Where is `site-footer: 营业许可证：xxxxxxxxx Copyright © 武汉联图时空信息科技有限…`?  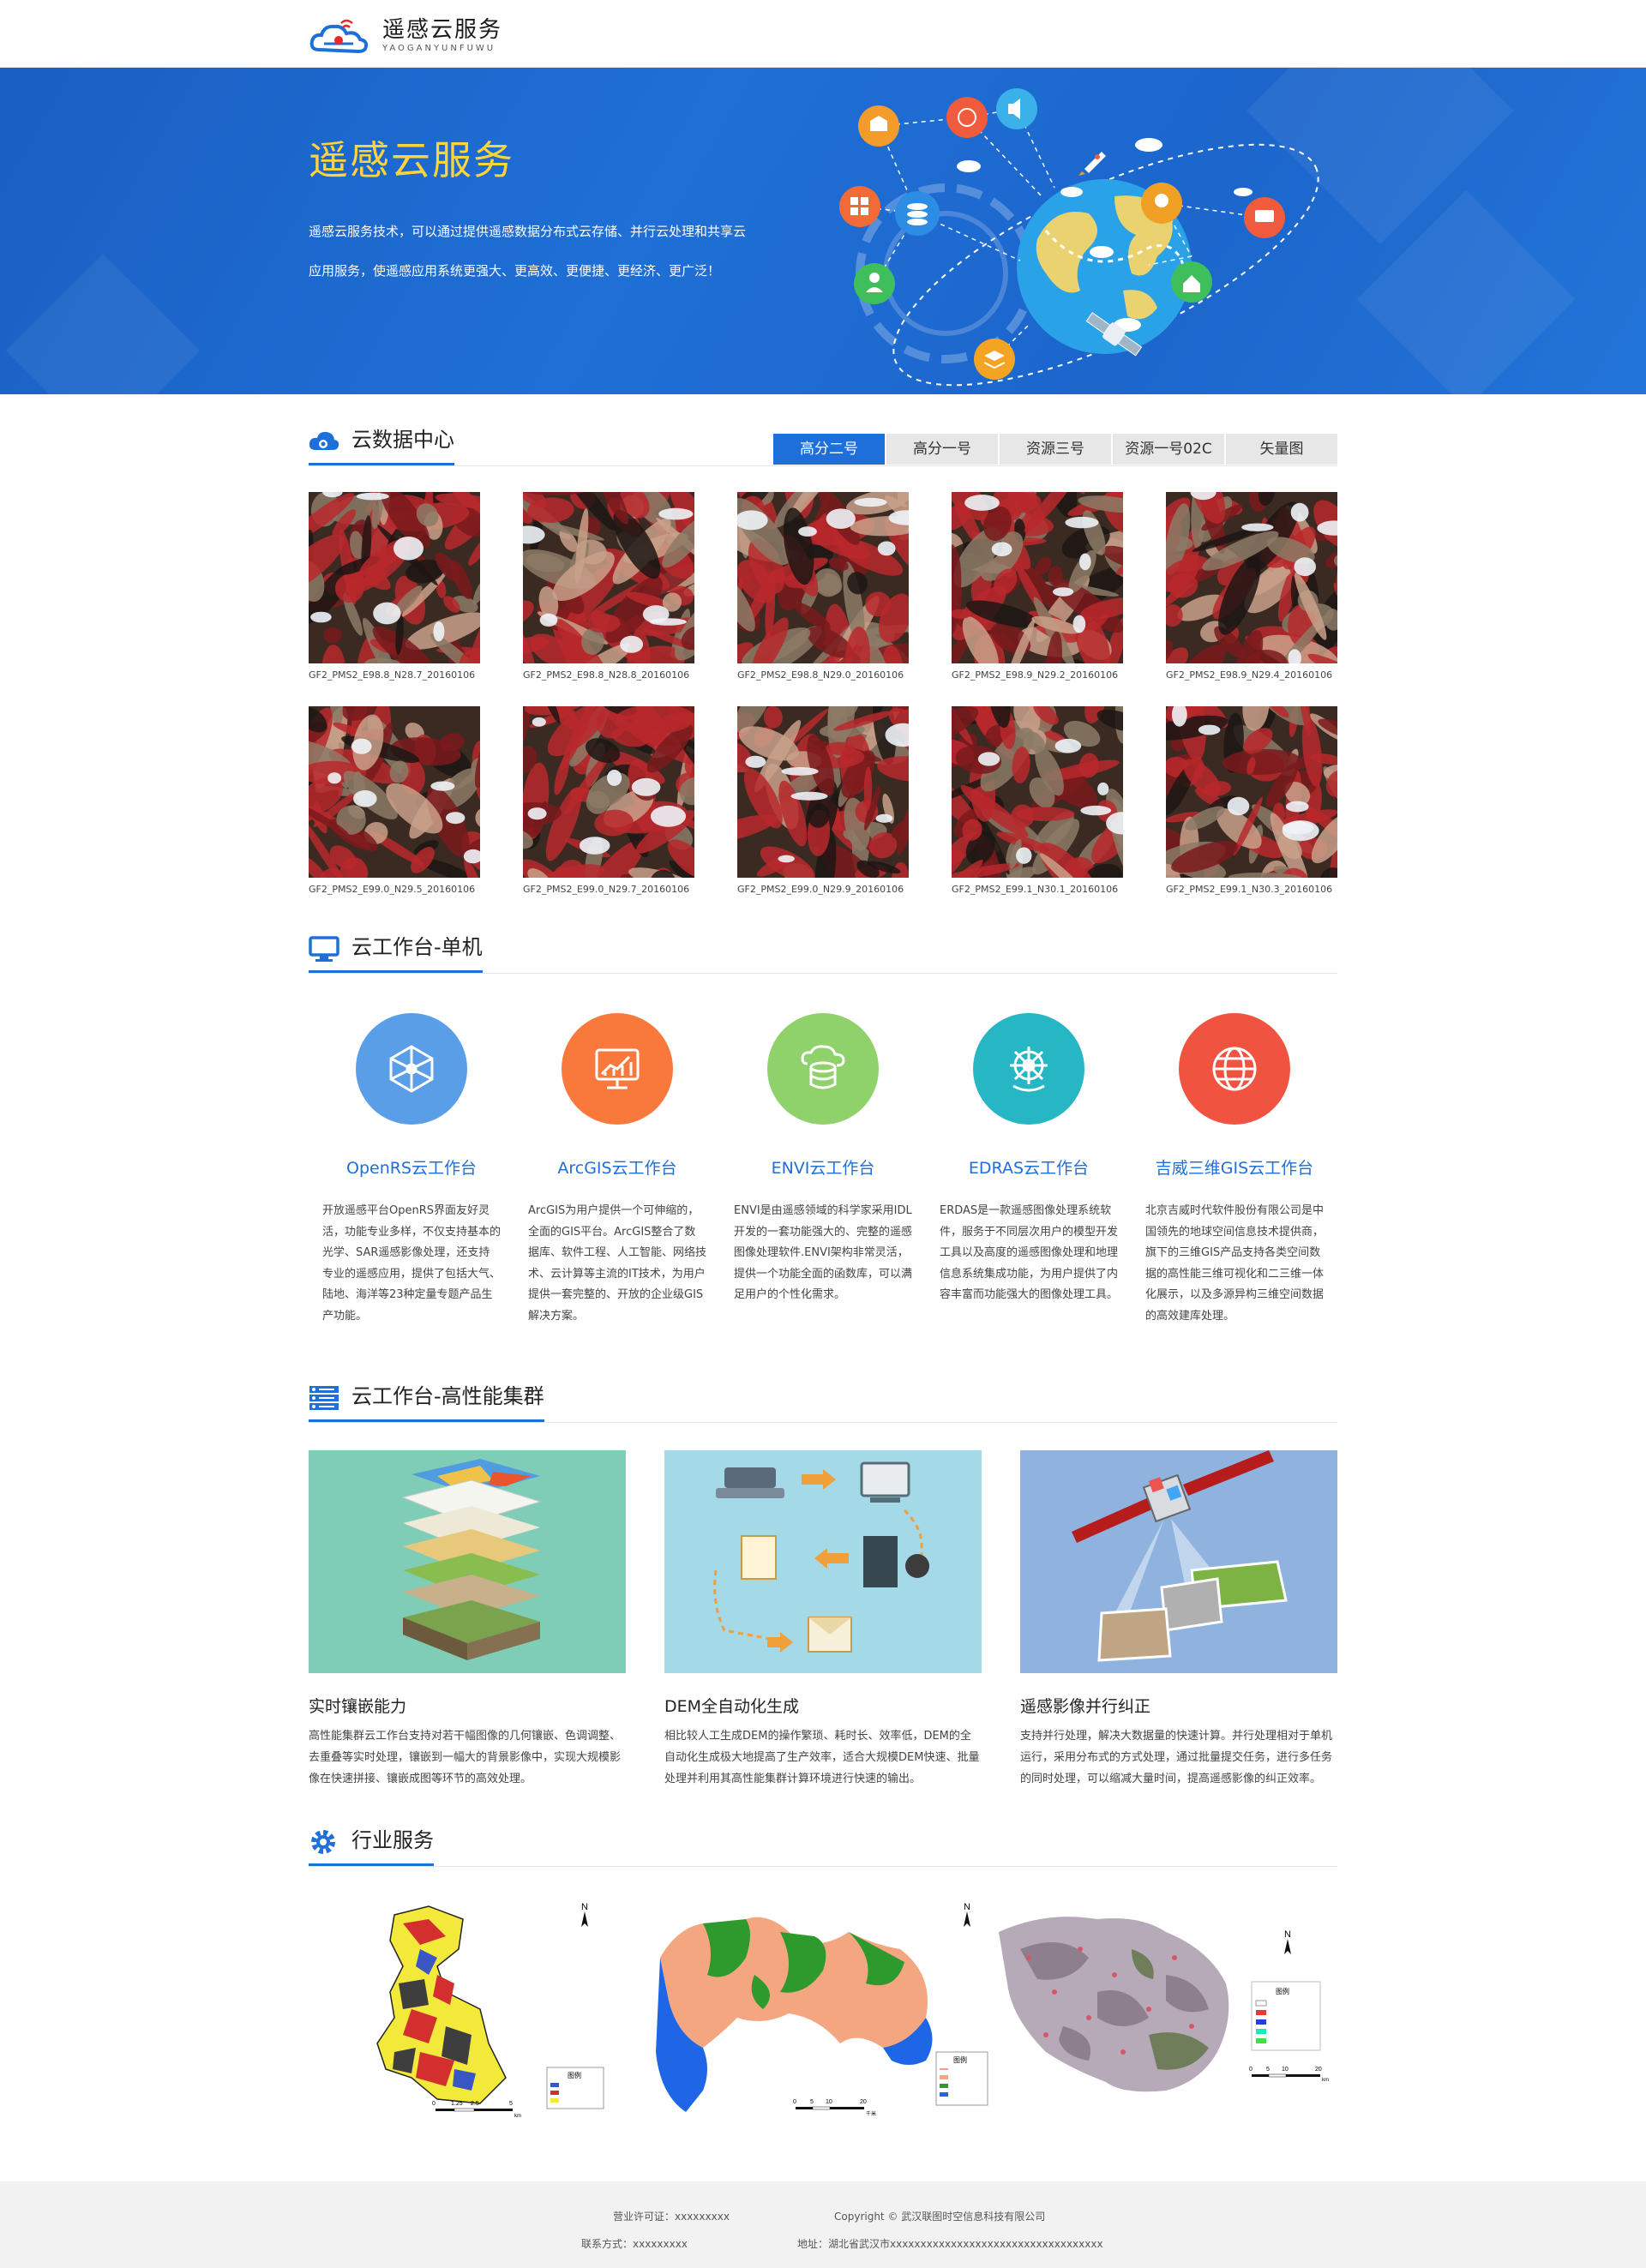 site-footer: 营业许可证：xxxxxxxxx Copyright © 武汉联图时空信息科技有限… is located at coordinates (823, 2224).